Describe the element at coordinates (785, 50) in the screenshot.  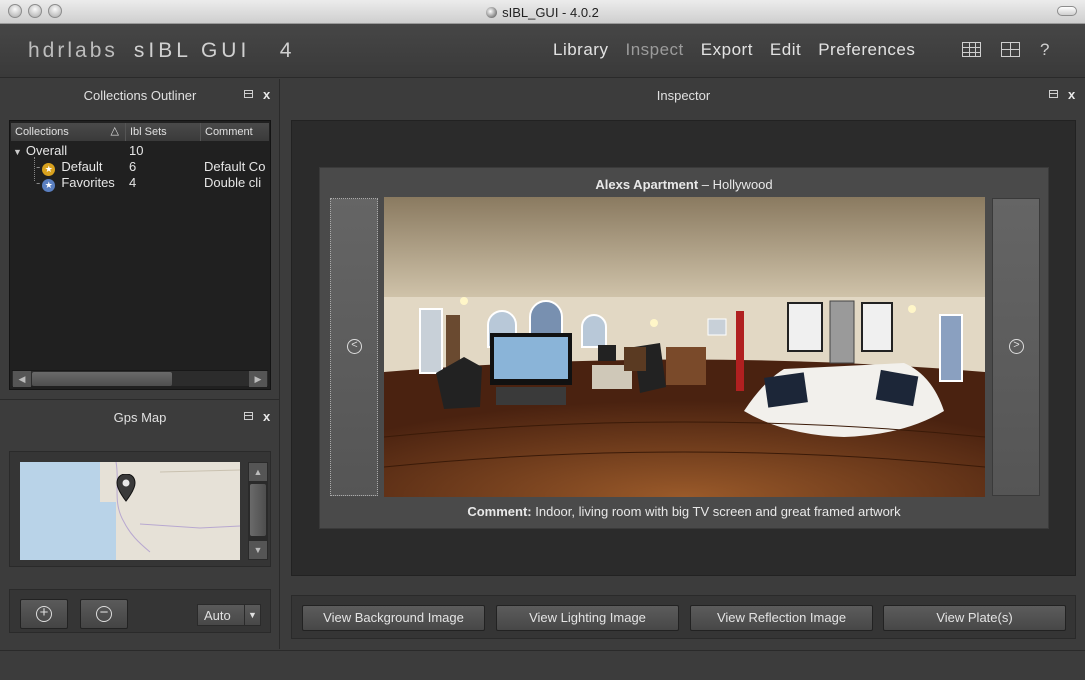
I see `nav-edit: Edit` at that location.